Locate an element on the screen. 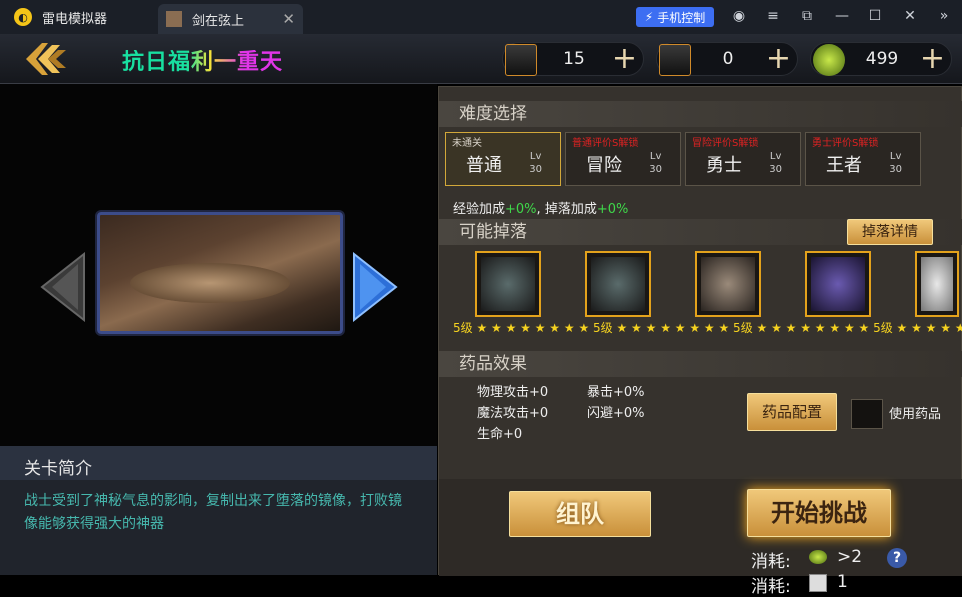  difficulty-warrior: 冒险评价S解锁 勇士 Lv 30 is located at coordinates (743, 159).